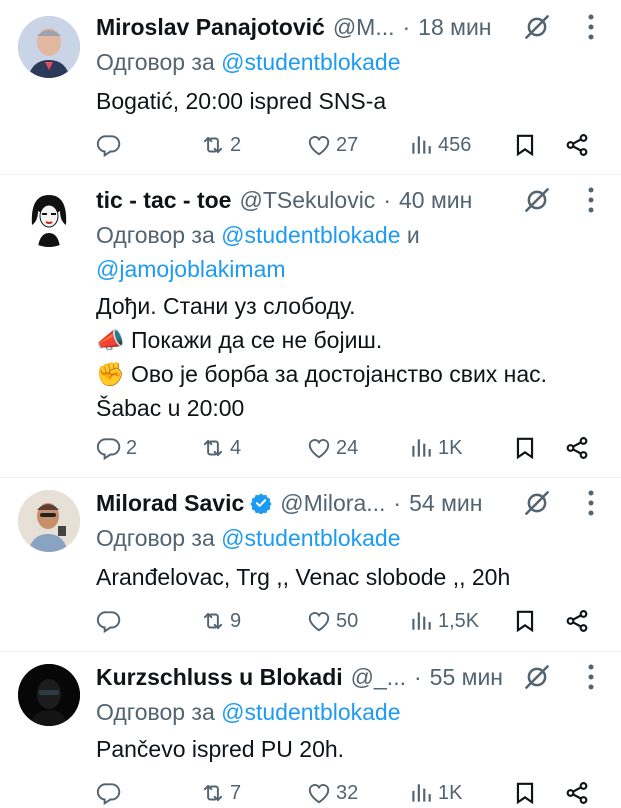  I want to click on retweet-button: 7, so click(220, 793).